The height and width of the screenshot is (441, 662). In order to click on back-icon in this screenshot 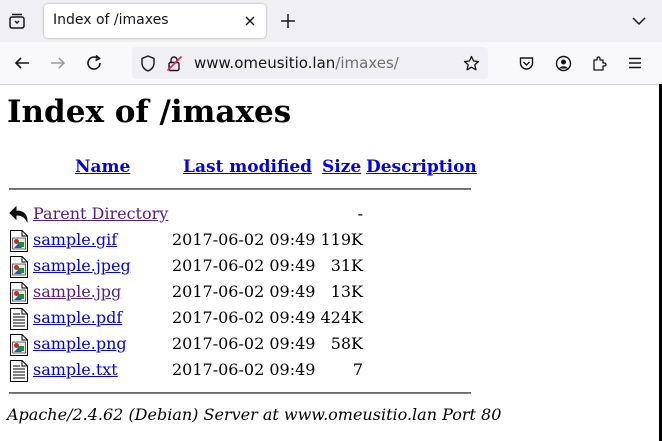, I will do `click(19, 215)`.